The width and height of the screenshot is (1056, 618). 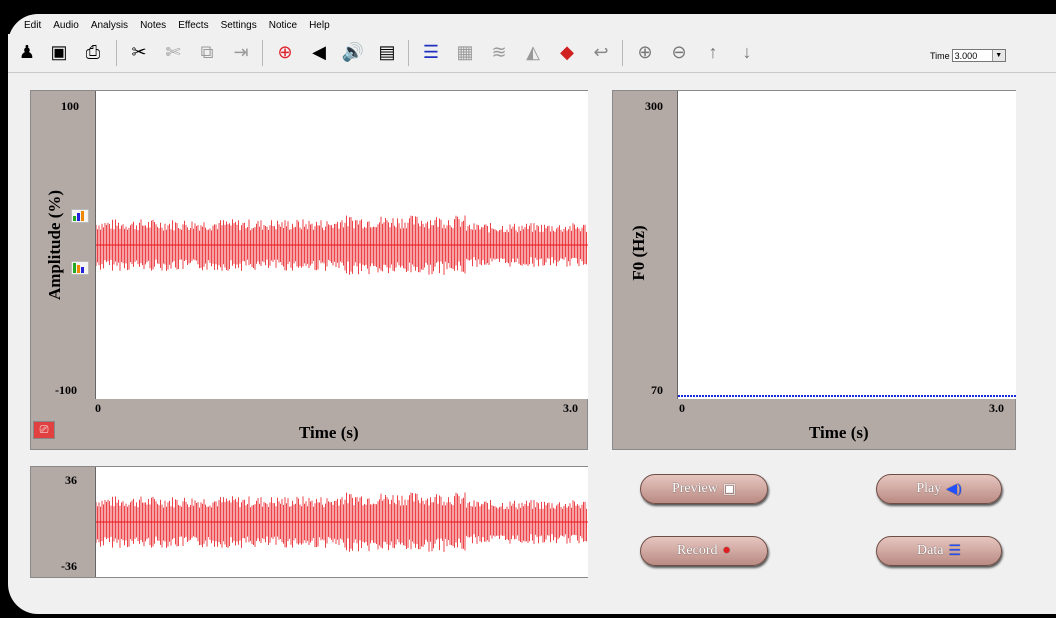 What do you see at coordinates (694, 488) in the screenshot?
I see `preview-label: Preview` at bounding box center [694, 488].